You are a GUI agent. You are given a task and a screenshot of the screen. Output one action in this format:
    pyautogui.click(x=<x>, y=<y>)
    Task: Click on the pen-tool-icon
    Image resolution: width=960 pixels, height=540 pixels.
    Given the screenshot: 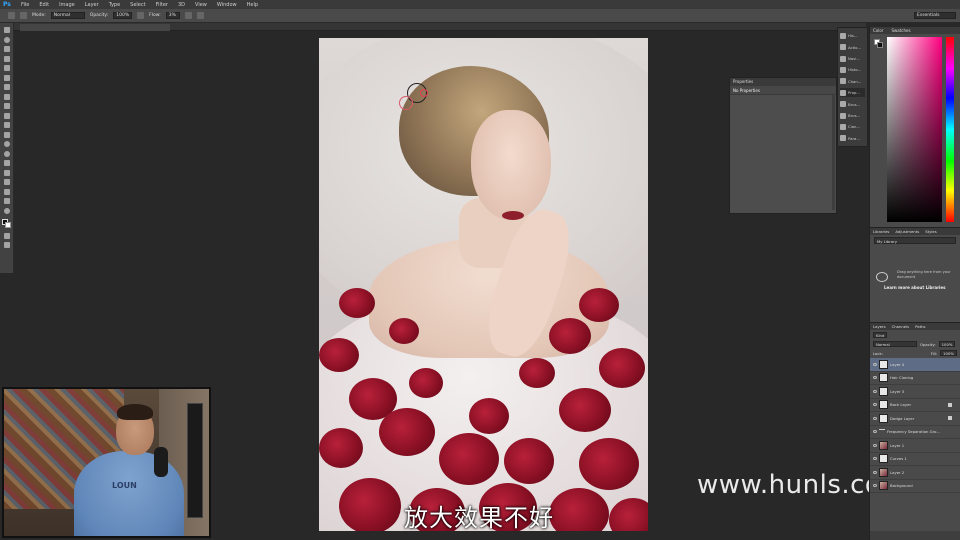 What is the action you would take?
    pyautogui.click(x=6, y=163)
    